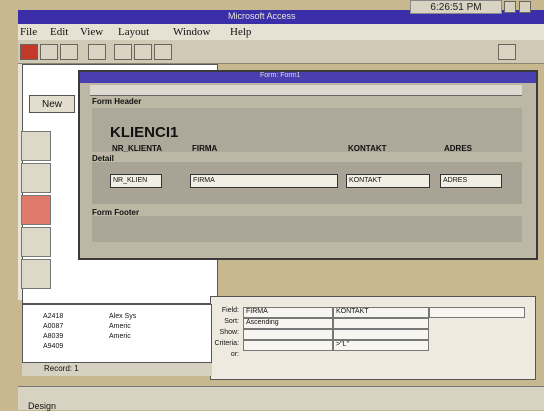  Describe the element at coordinates (36, 242) in the screenshot. I see `report-icon` at that location.